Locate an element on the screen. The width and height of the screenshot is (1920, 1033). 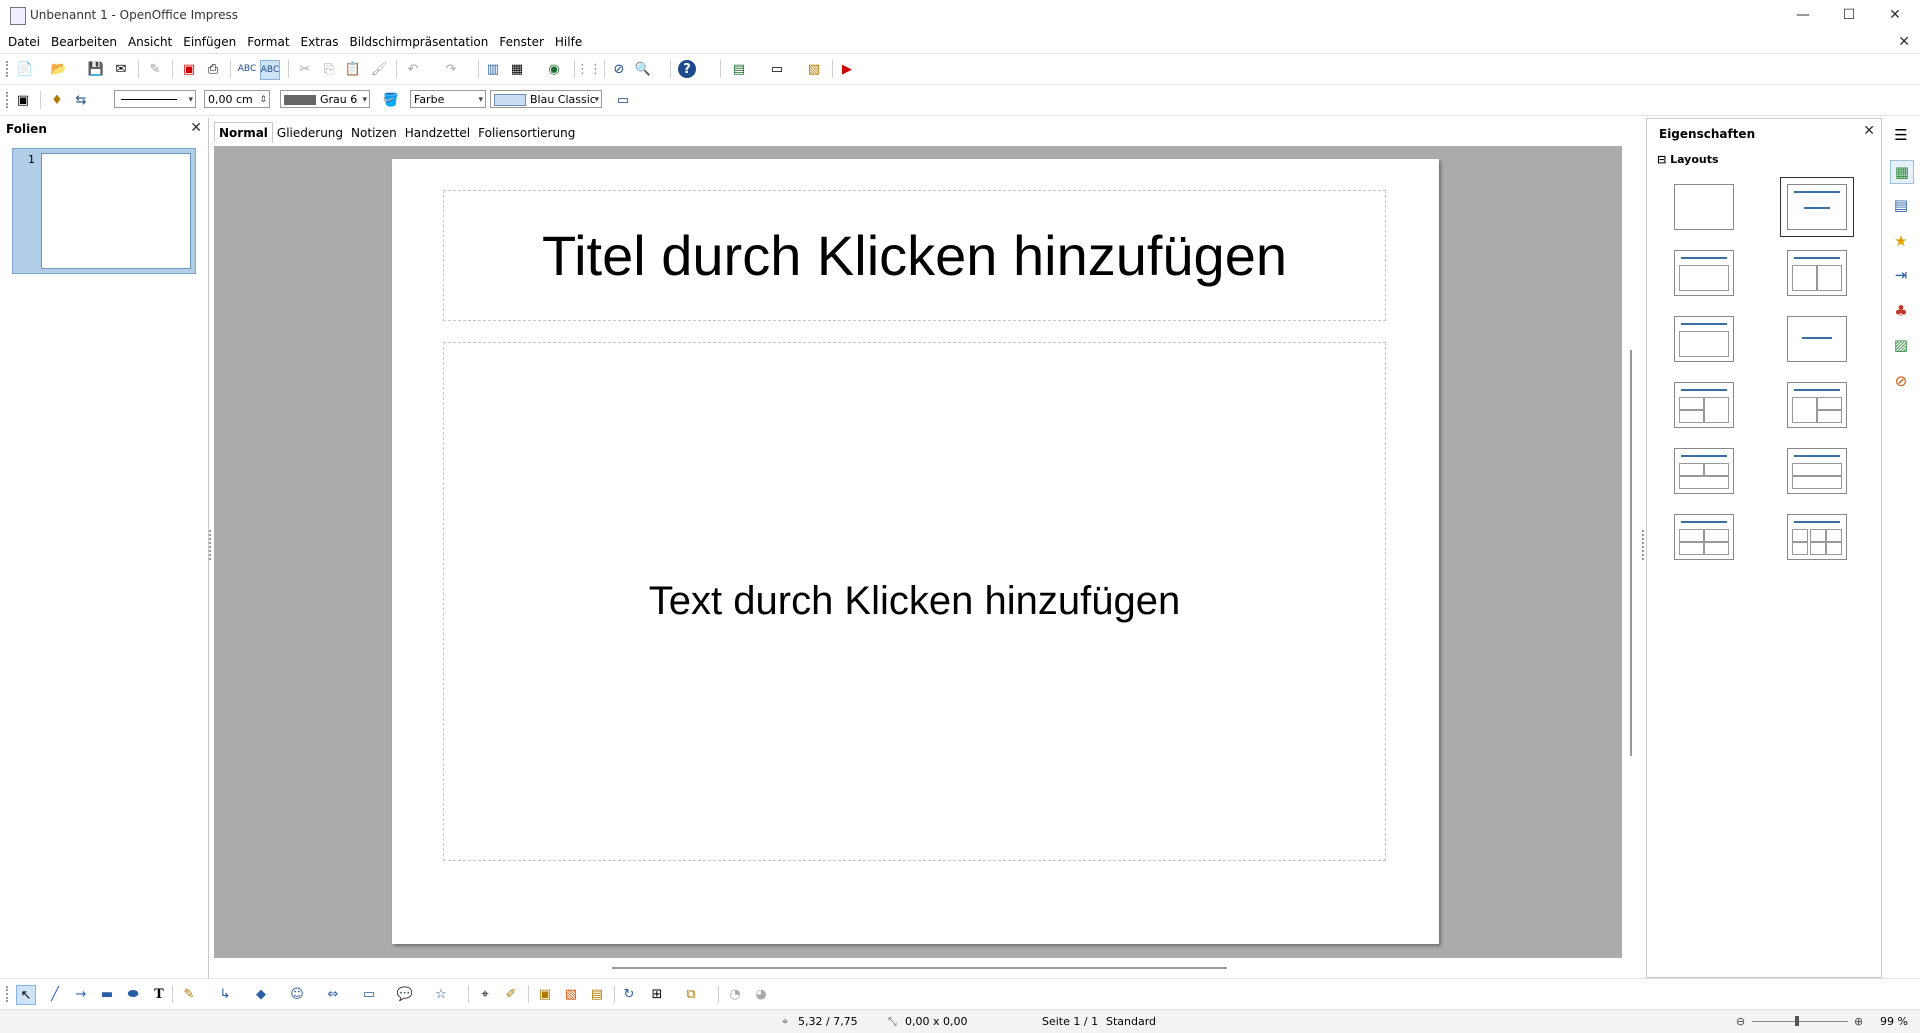
grid-icon: ⋮⋮ is located at coordinates (589, 69).